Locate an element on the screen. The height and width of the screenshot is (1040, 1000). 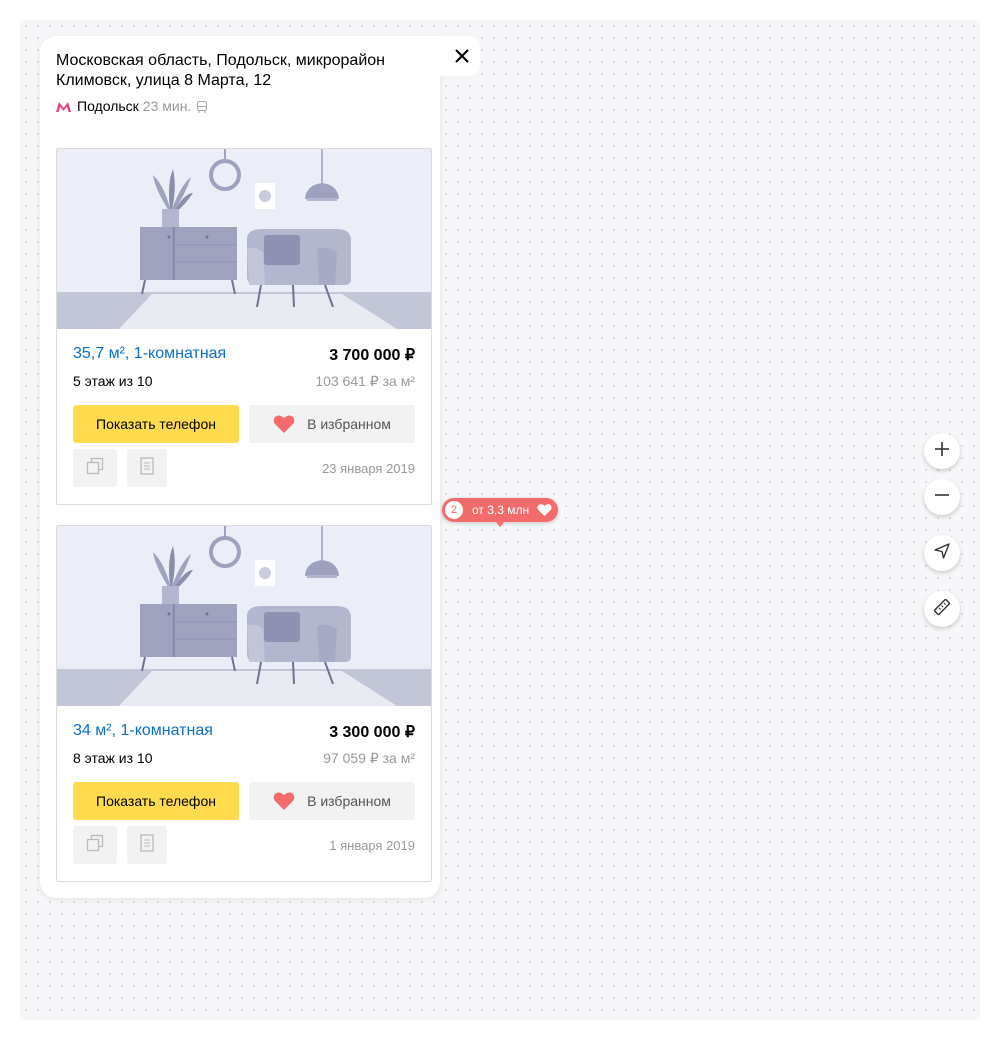
plus-icon is located at coordinates (942, 451).